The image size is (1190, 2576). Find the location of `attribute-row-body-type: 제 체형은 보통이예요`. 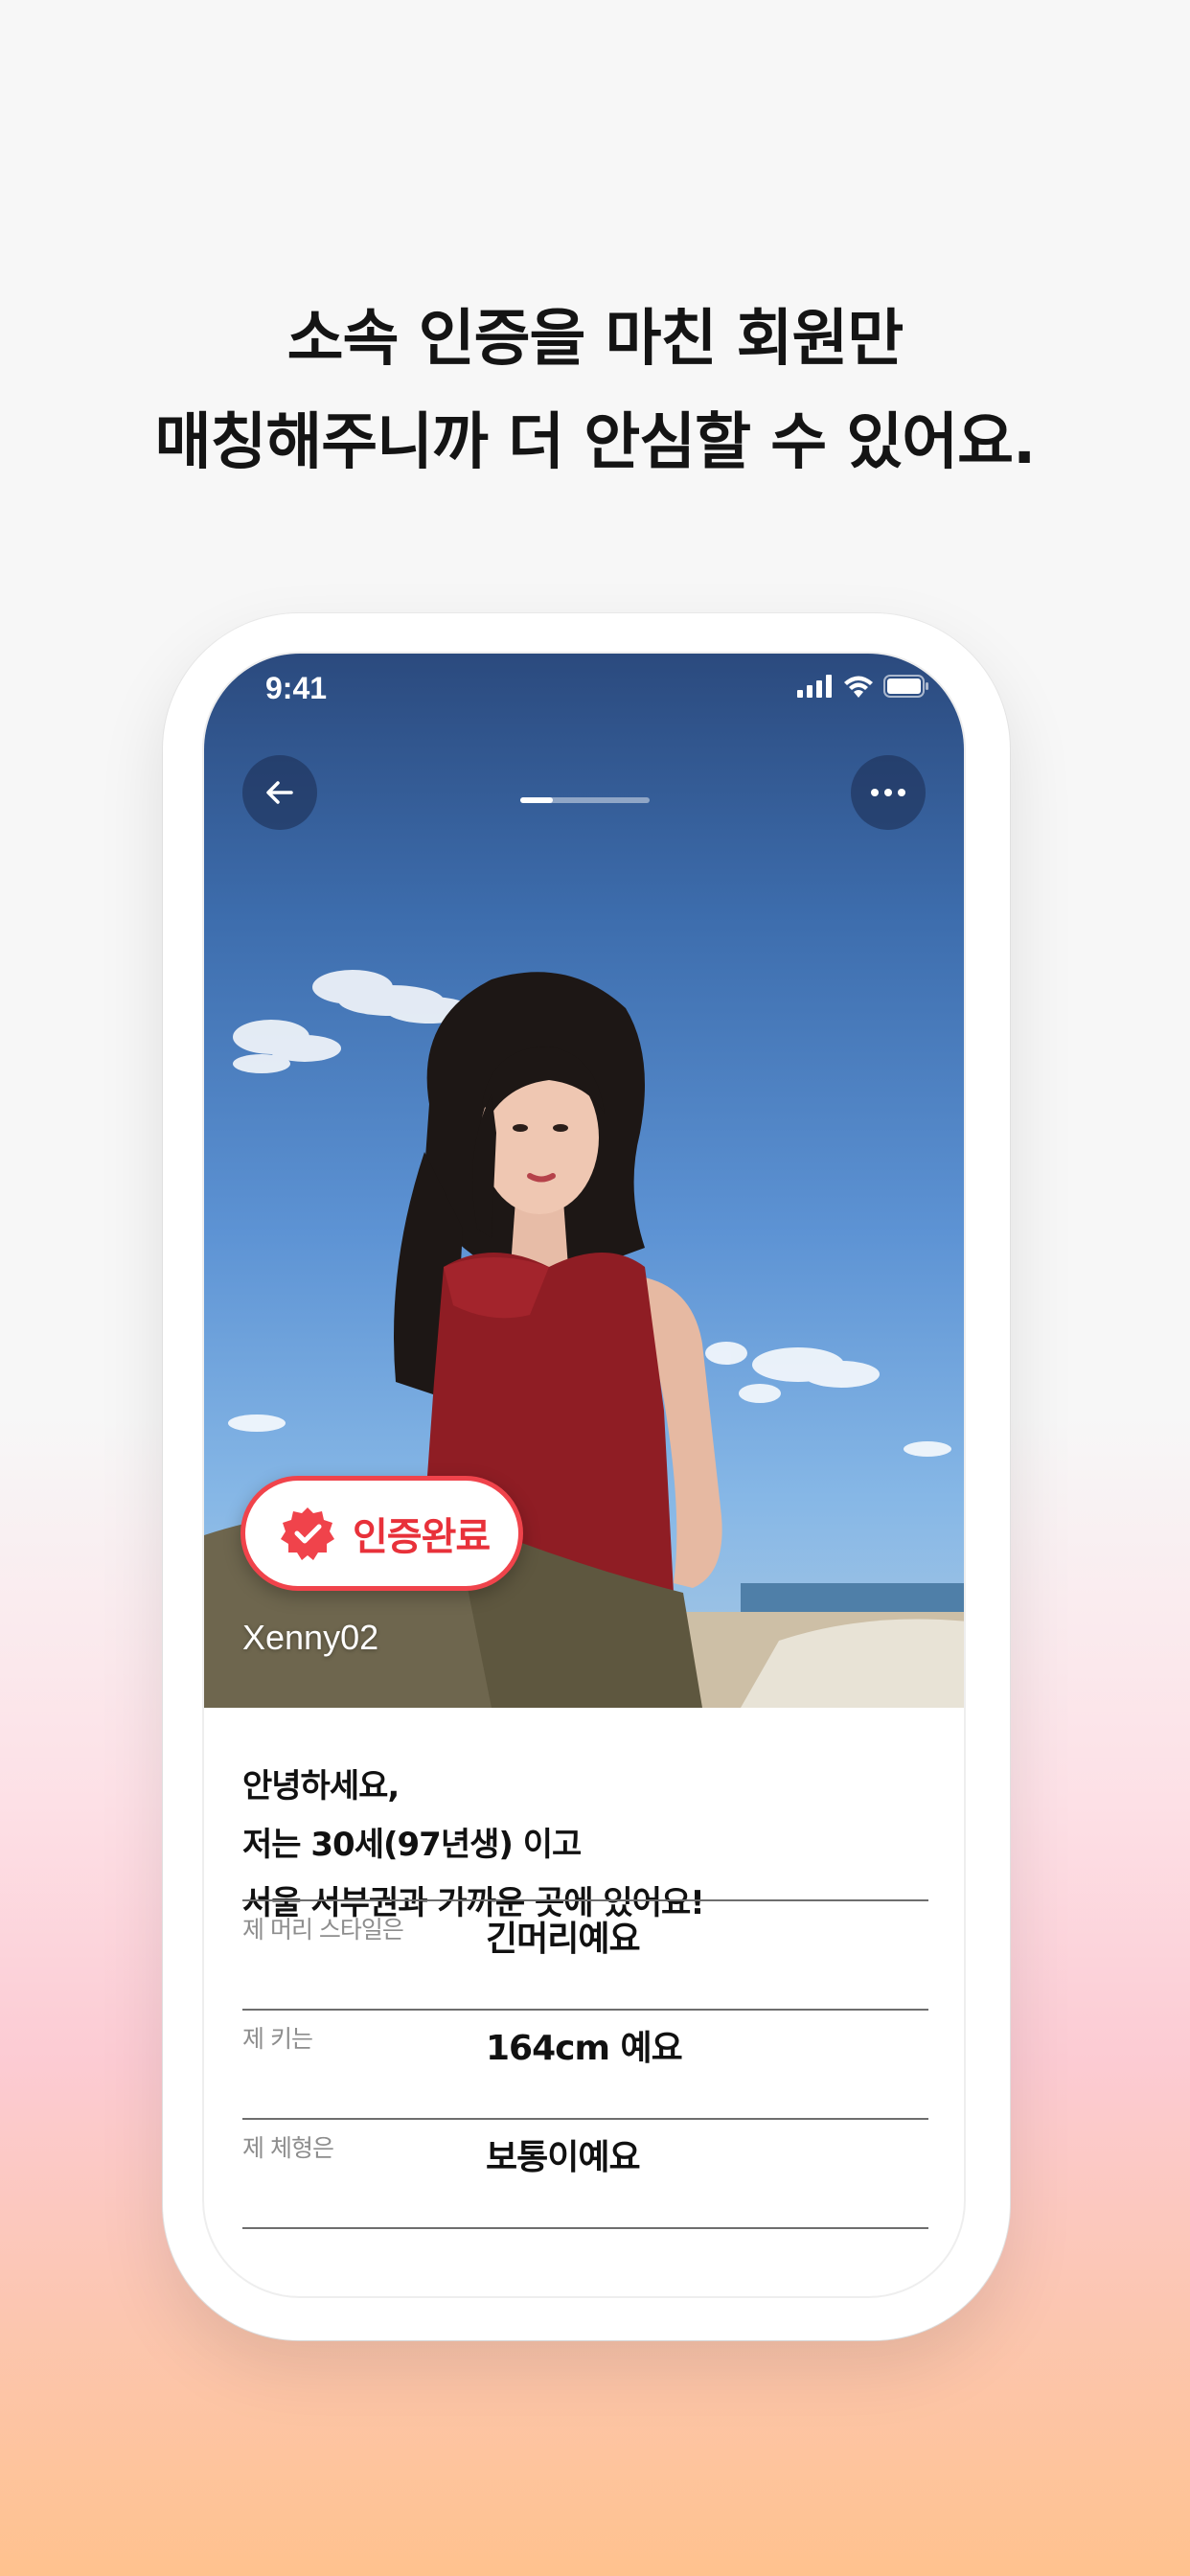

attribute-row-body-type: 제 체형은 보통이예요 is located at coordinates (585, 2172).